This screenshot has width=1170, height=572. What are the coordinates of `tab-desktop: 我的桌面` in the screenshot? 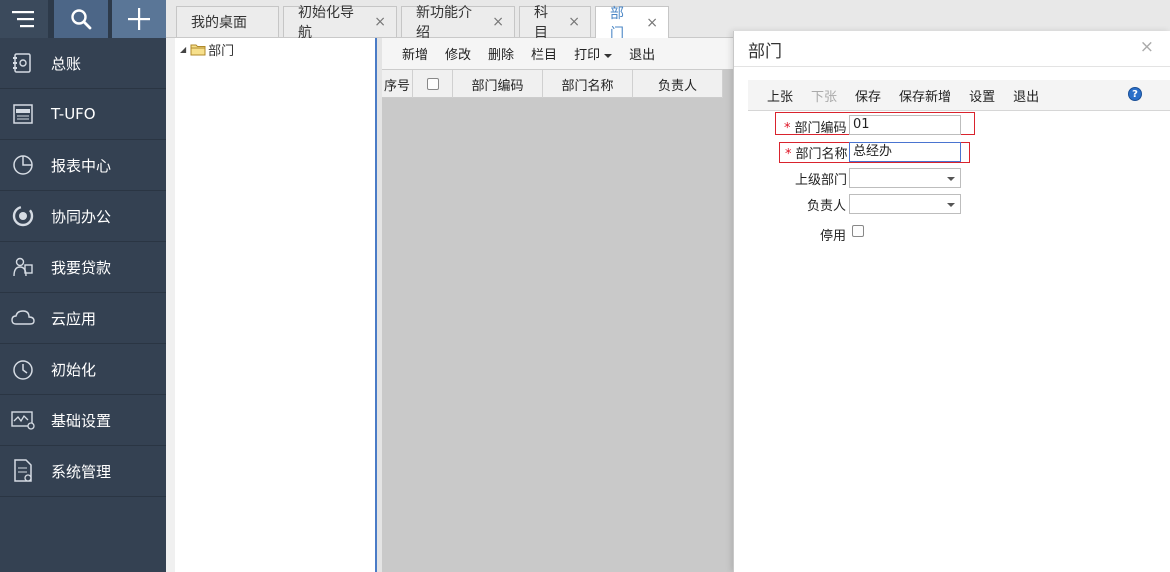 It's located at (227, 21).